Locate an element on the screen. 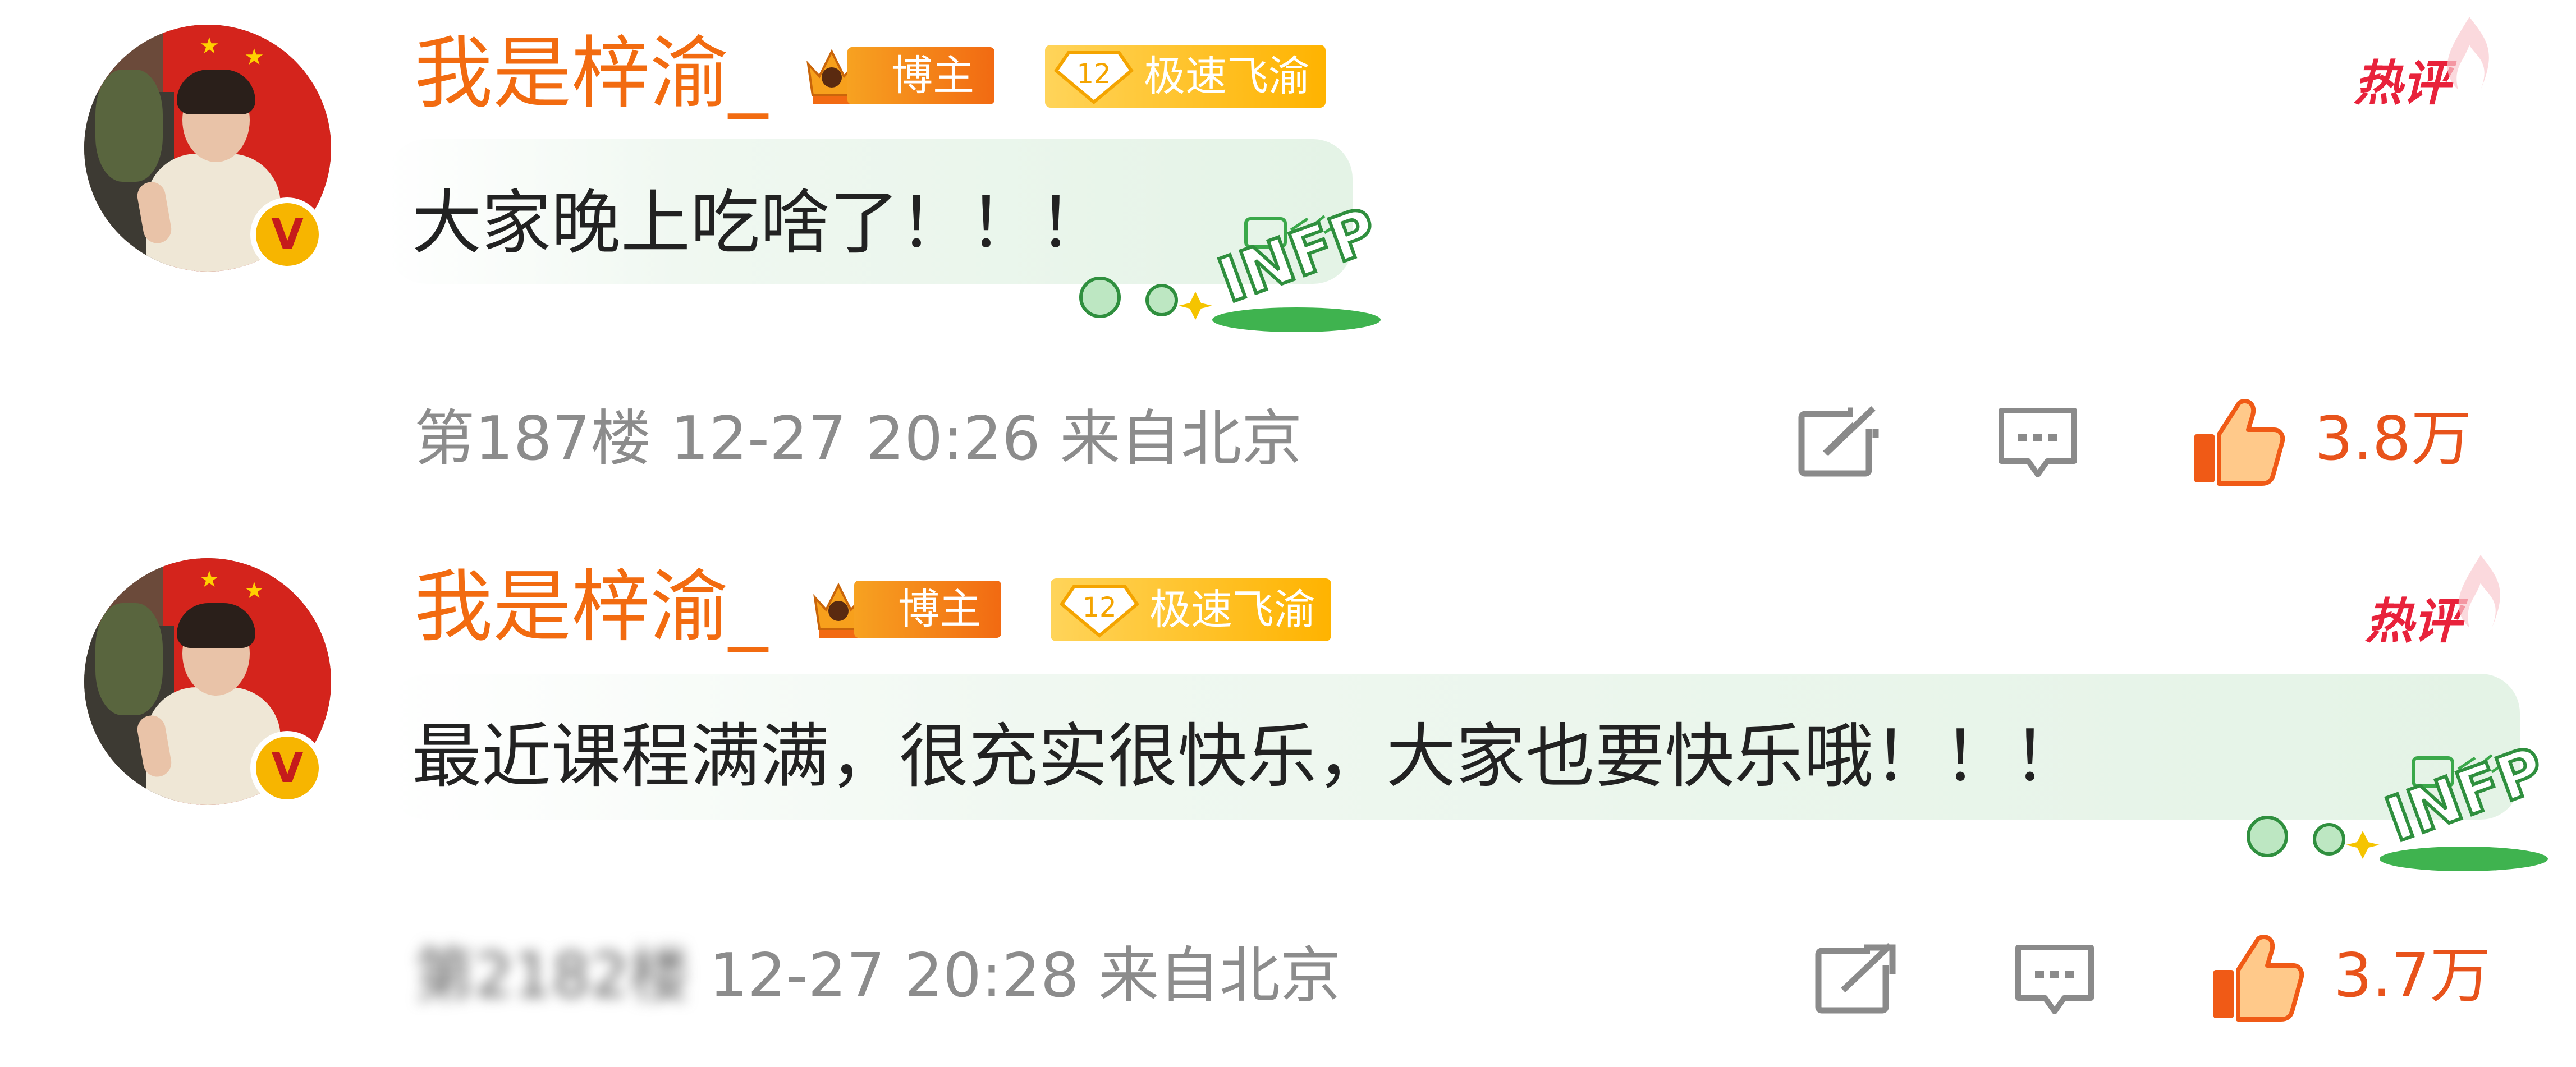  comment-meta: 第2182楼 12-27 20:28 来自北京 is located at coordinates (877, 976).